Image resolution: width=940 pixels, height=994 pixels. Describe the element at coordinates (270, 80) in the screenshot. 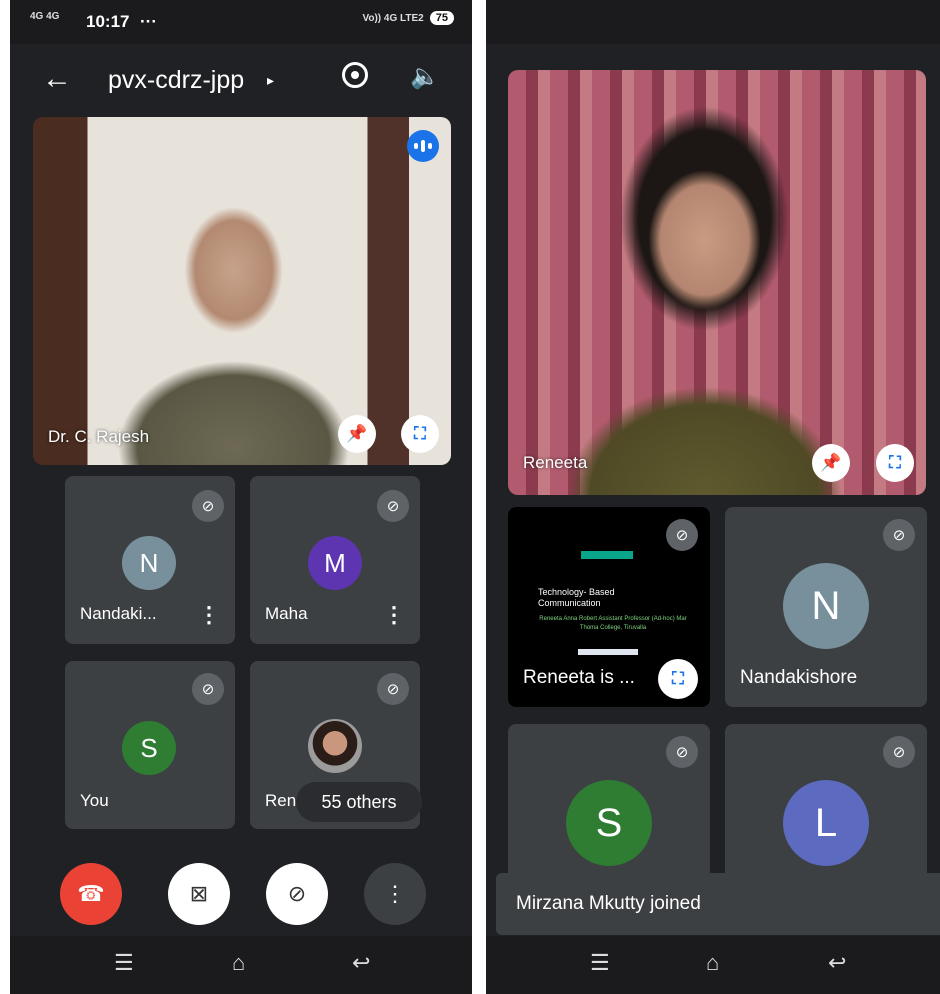

I see `caret-right-icon: ▸` at that location.